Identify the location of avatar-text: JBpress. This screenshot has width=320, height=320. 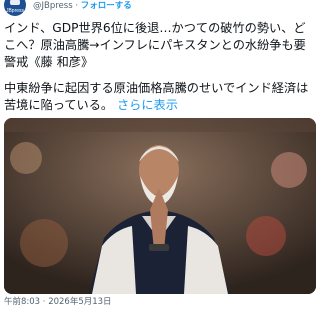
(15, 11).